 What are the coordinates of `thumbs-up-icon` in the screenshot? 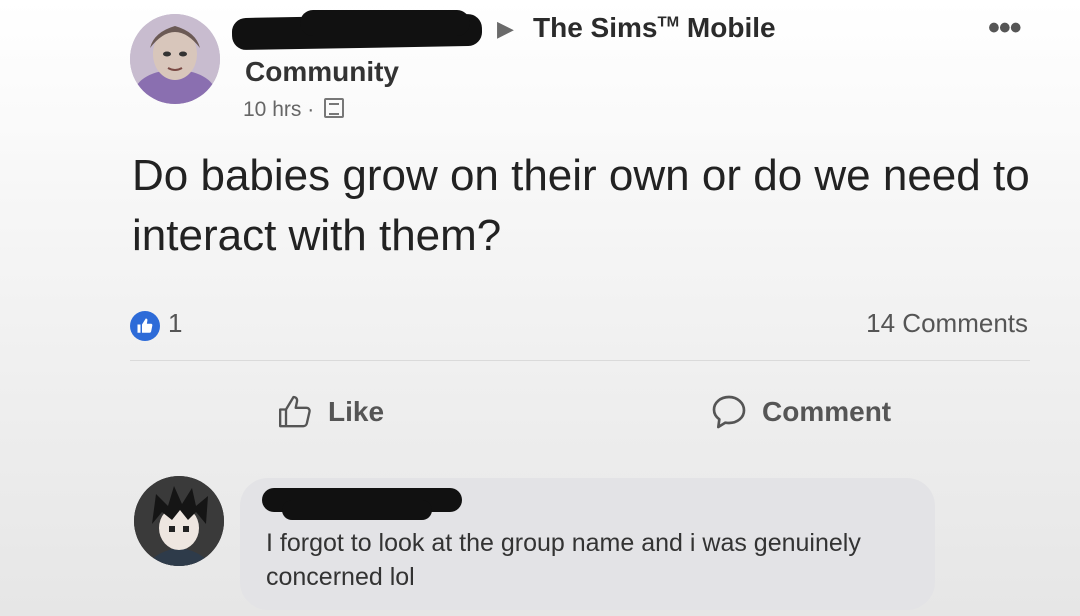 It's located at (295, 411).